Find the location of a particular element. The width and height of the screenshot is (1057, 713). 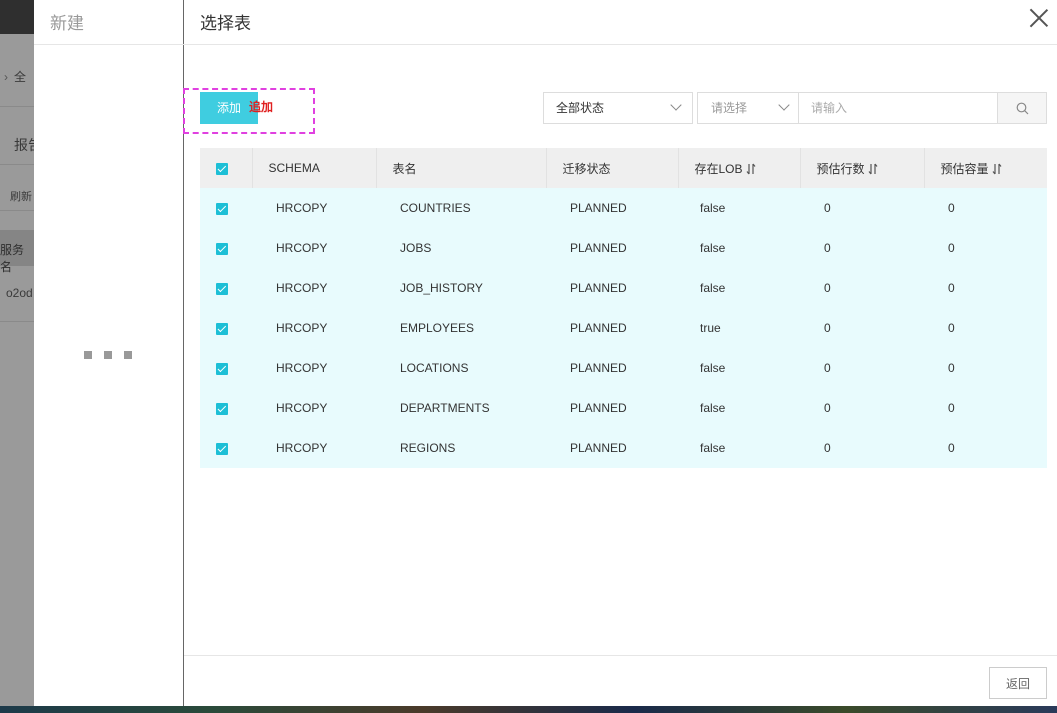

add-annotation-label: 追加 is located at coordinates (261, 107).